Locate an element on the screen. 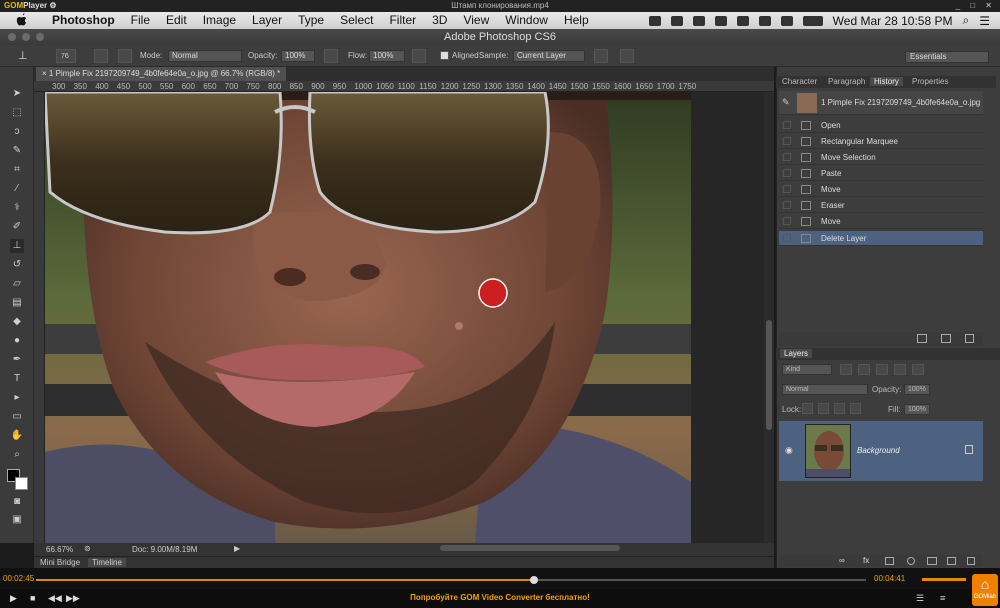 Image resolution: width=1000 pixels, height=608 pixels. seek-bar is located at coordinates (451, 580).